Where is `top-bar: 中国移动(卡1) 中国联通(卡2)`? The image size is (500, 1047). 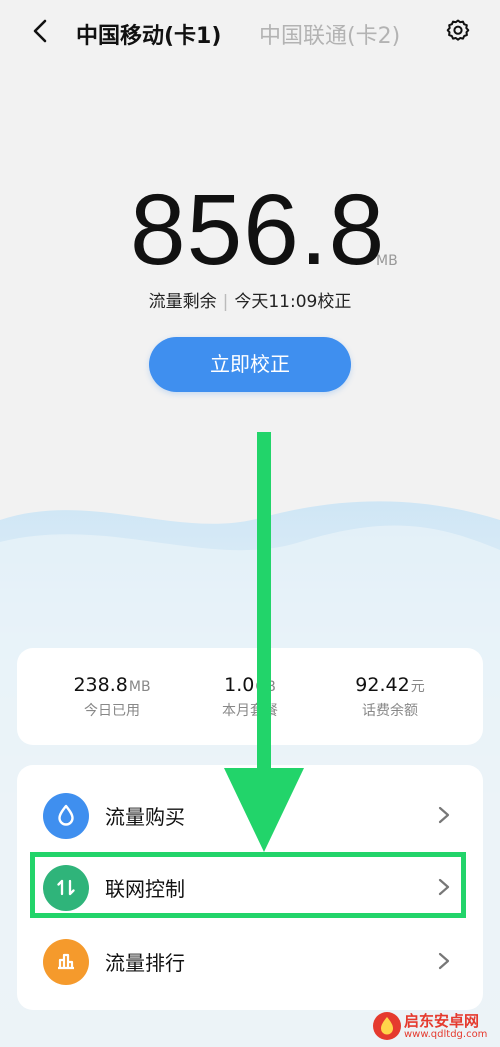 top-bar: 中国移动(卡1) 中国联通(卡2) is located at coordinates (250, 33).